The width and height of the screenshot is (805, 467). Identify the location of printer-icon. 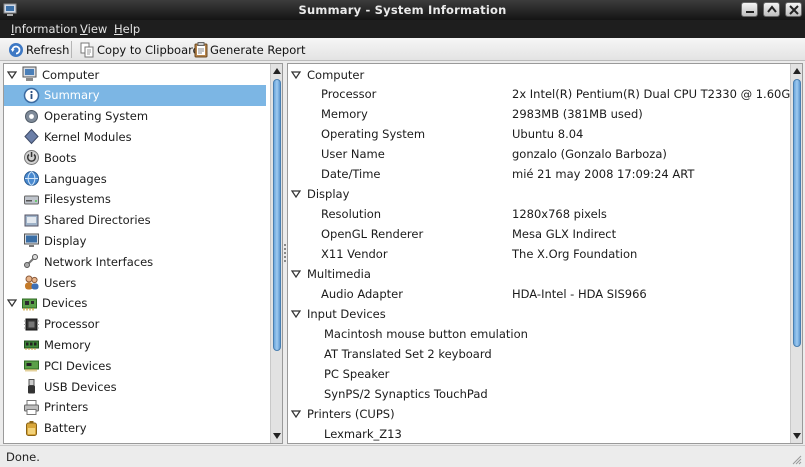
(31, 407).